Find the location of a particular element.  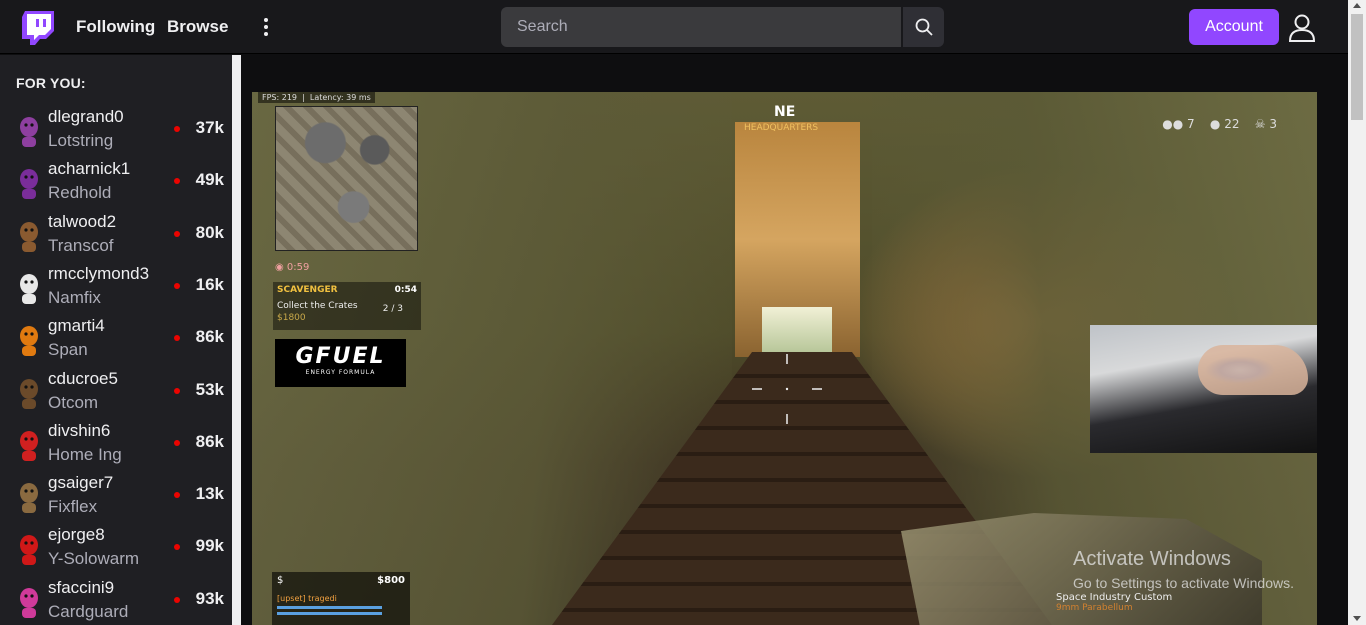

viewer-count: 13k is located at coordinates (209, 494).